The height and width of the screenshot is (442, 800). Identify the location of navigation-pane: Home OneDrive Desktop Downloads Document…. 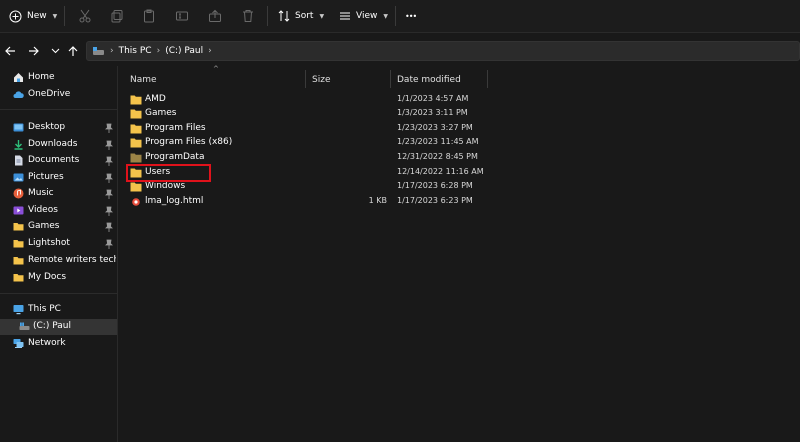
(58, 255).